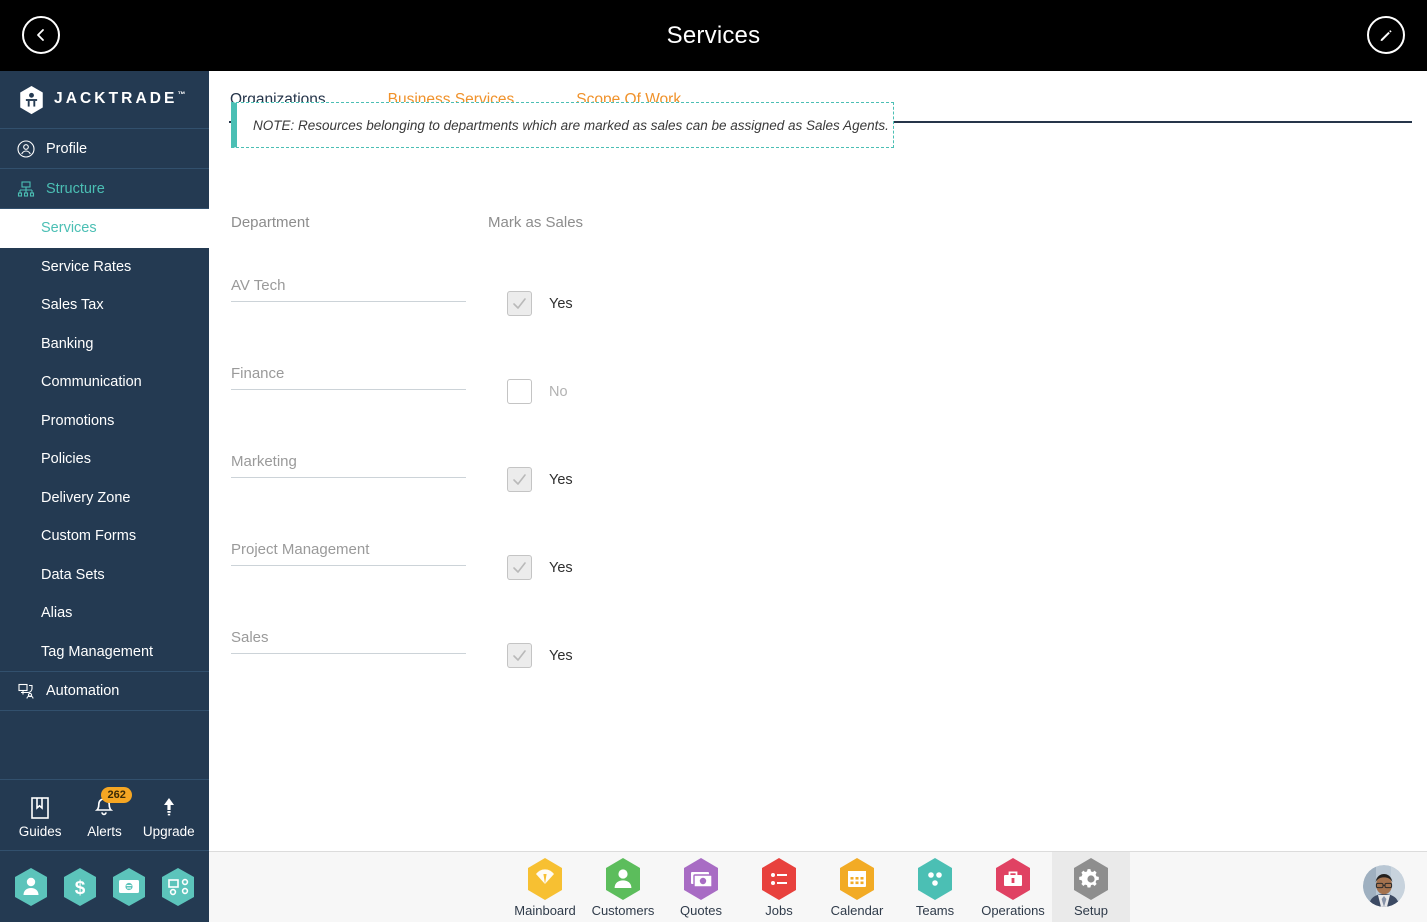 The width and height of the screenshot is (1427, 922). What do you see at coordinates (104, 498) in the screenshot?
I see `sidebar-item-delivery-zone: Delivery Zone` at bounding box center [104, 498].